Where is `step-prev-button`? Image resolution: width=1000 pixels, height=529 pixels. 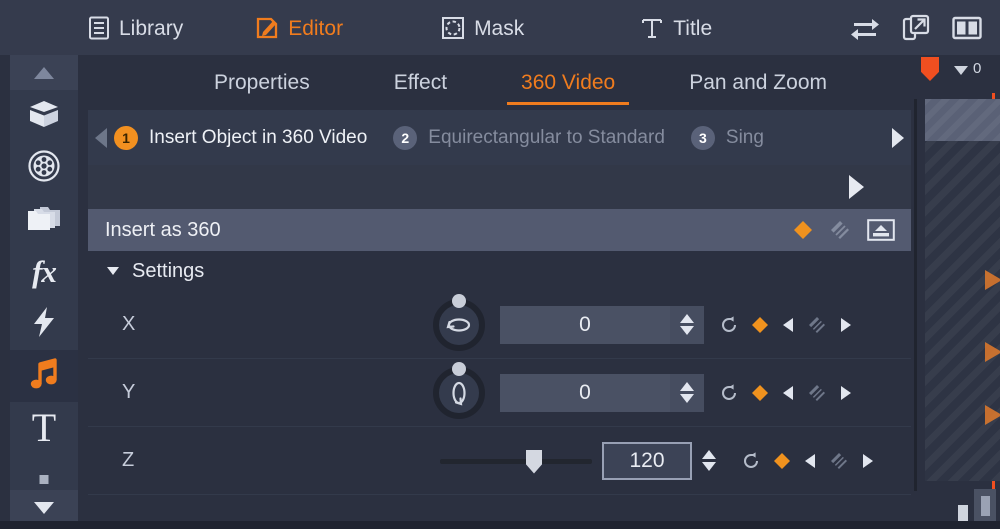
step-prev-button is located at coordinates (101, 137).